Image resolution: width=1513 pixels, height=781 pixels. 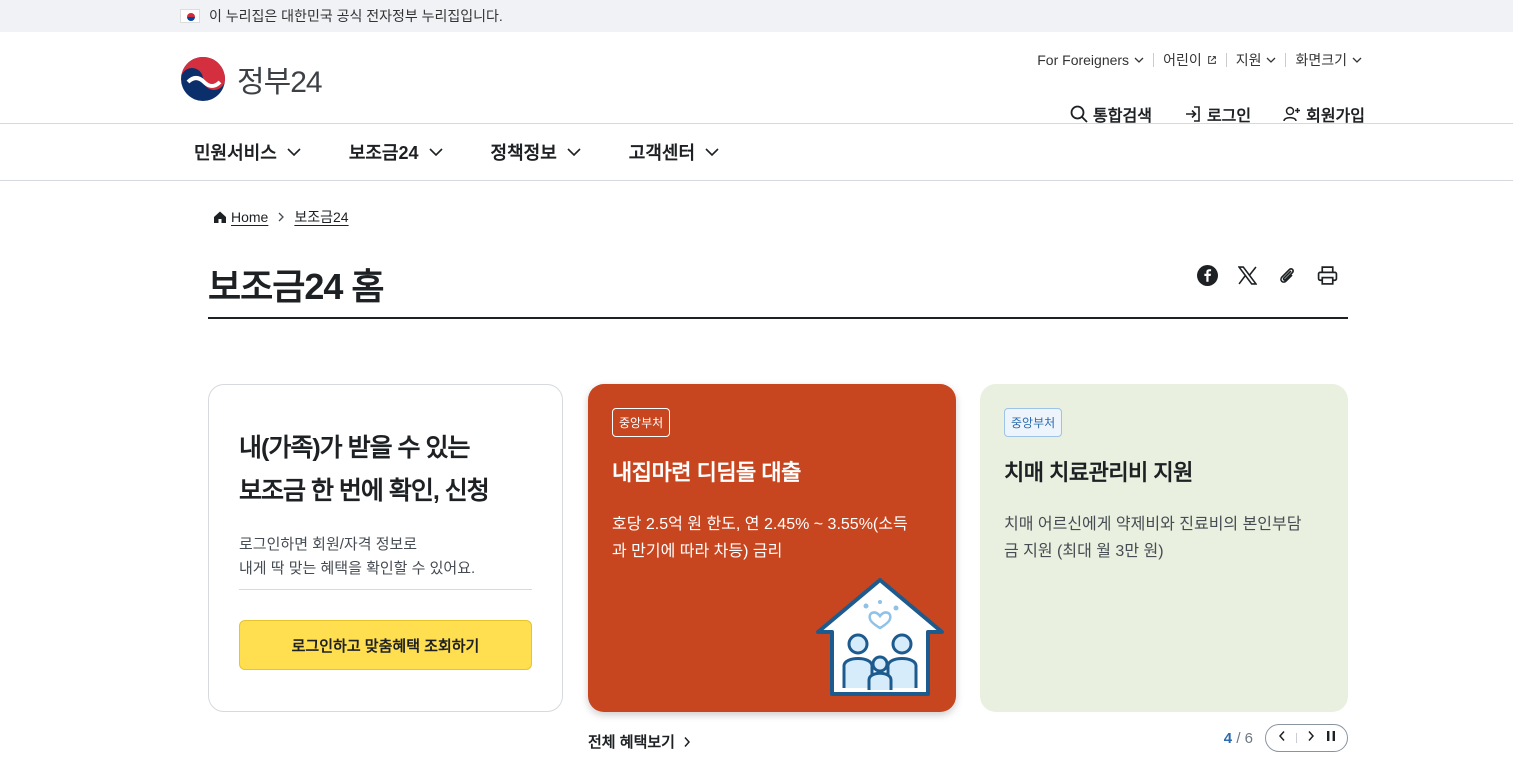 I want to click on breadcrumb: Home 보조금24, so click(x=281, y=217).